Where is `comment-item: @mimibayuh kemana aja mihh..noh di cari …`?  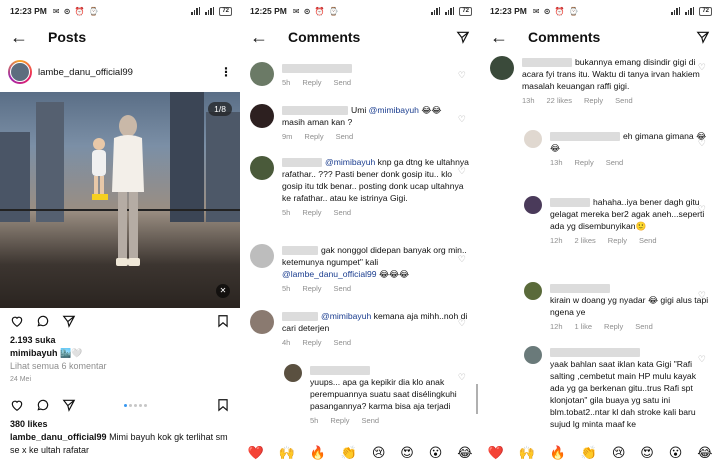 comment-item: @mimibayuh kemana aja mihh..noh di cari … is located at coordinates (361, 329).